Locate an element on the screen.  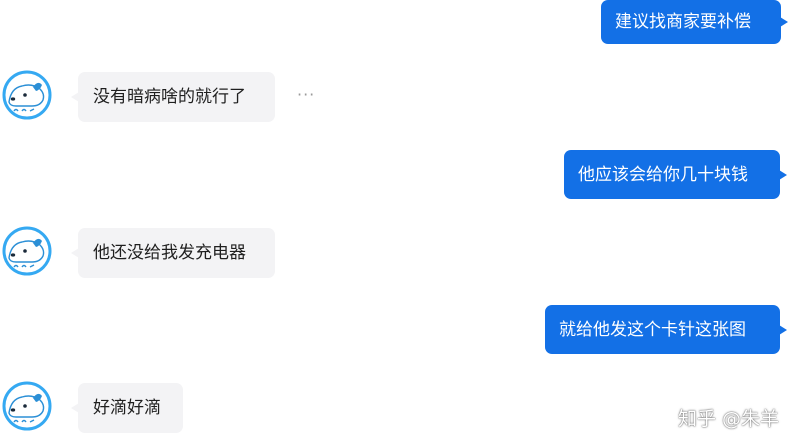
outgoing-message-bubble: 他应该会给你几十块钱 is located at coordinates (675, 174).